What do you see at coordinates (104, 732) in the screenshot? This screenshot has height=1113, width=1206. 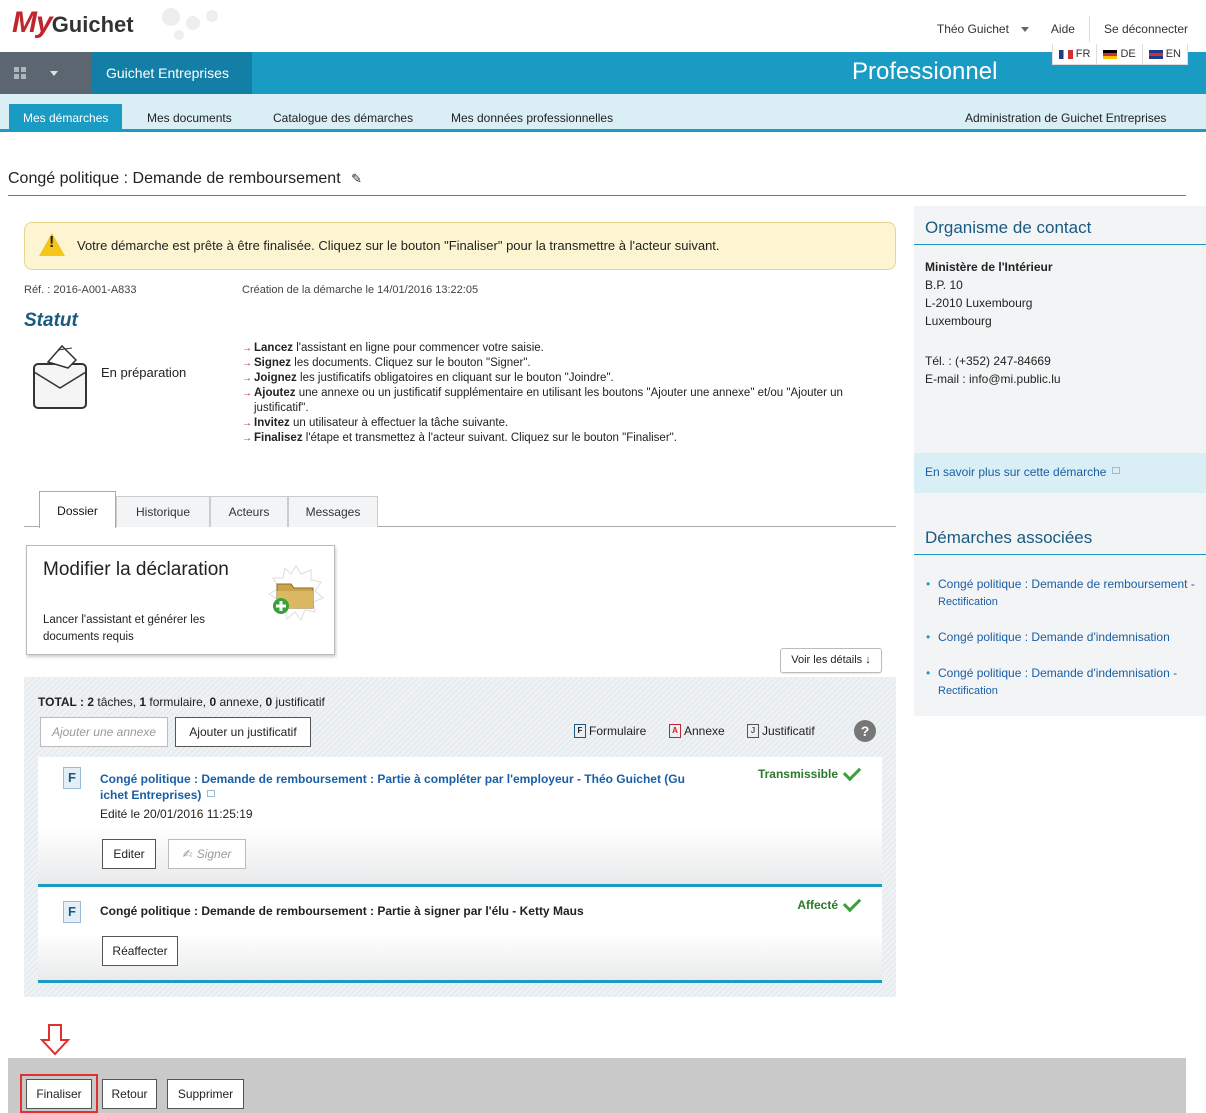 I see `add-annex-button: Ajouter une annexe` at bounding box center [104, 732].